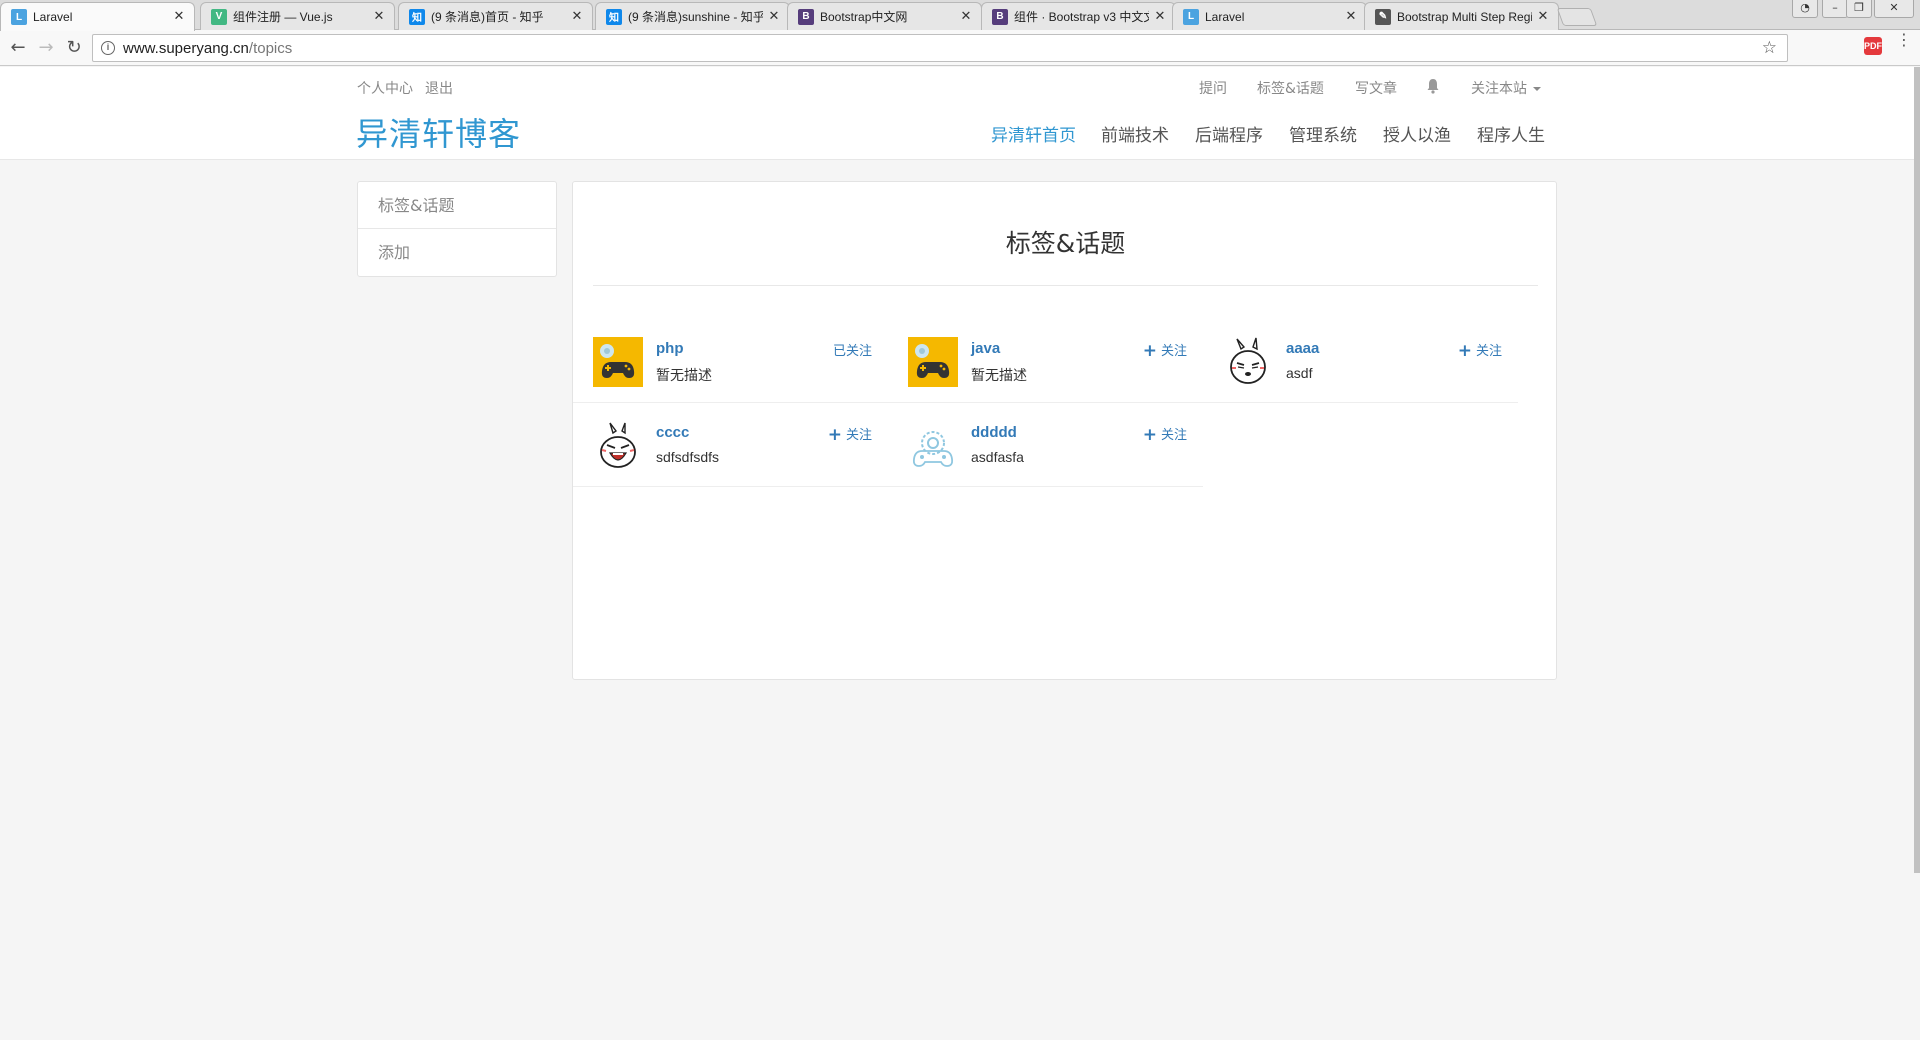 The width and height of the screenshot is (1920, 1040). What do you see at coordinates (1045, 361) in the screenshot?
I see `topic-card: java 暂无描述 + 关注` at bounding box center [1045, 361].